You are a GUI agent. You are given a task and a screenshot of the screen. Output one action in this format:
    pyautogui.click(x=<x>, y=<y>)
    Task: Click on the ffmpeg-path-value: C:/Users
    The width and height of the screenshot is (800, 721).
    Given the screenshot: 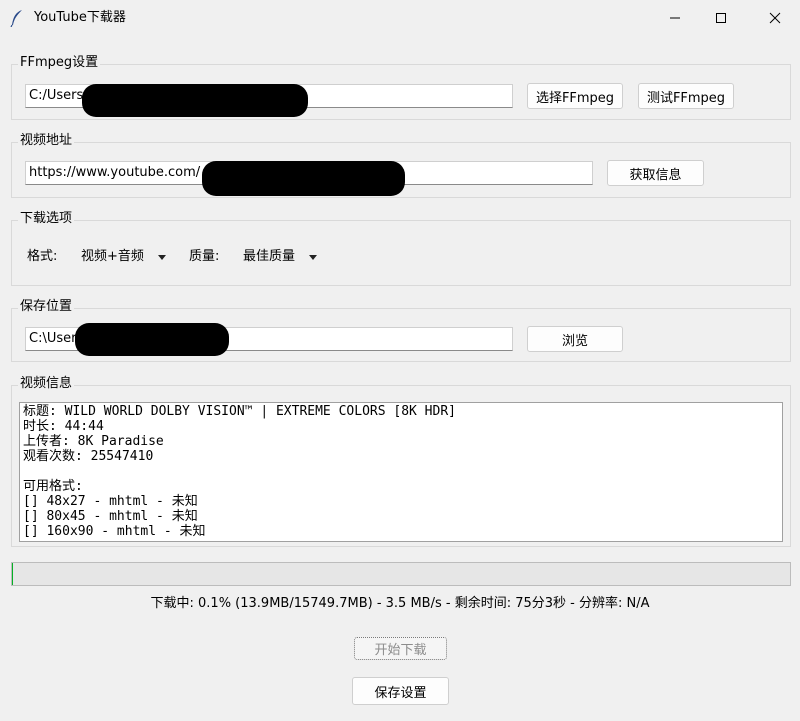 What is the action you would take?
    pyautogui.click(x=56, y=95)
    